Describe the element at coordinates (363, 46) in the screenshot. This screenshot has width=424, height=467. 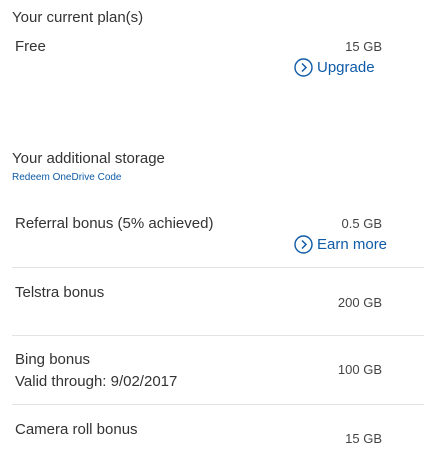
I see `plan-amount: 15 GB` at that location.